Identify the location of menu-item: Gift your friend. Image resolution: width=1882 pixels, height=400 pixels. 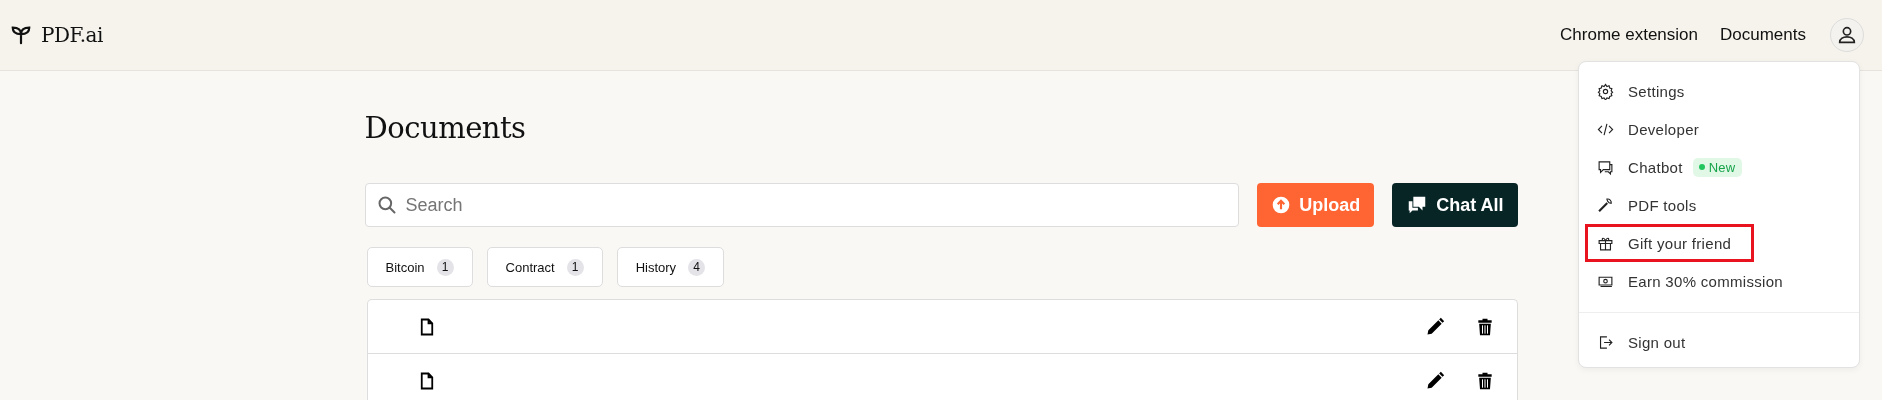
(1670, 243).